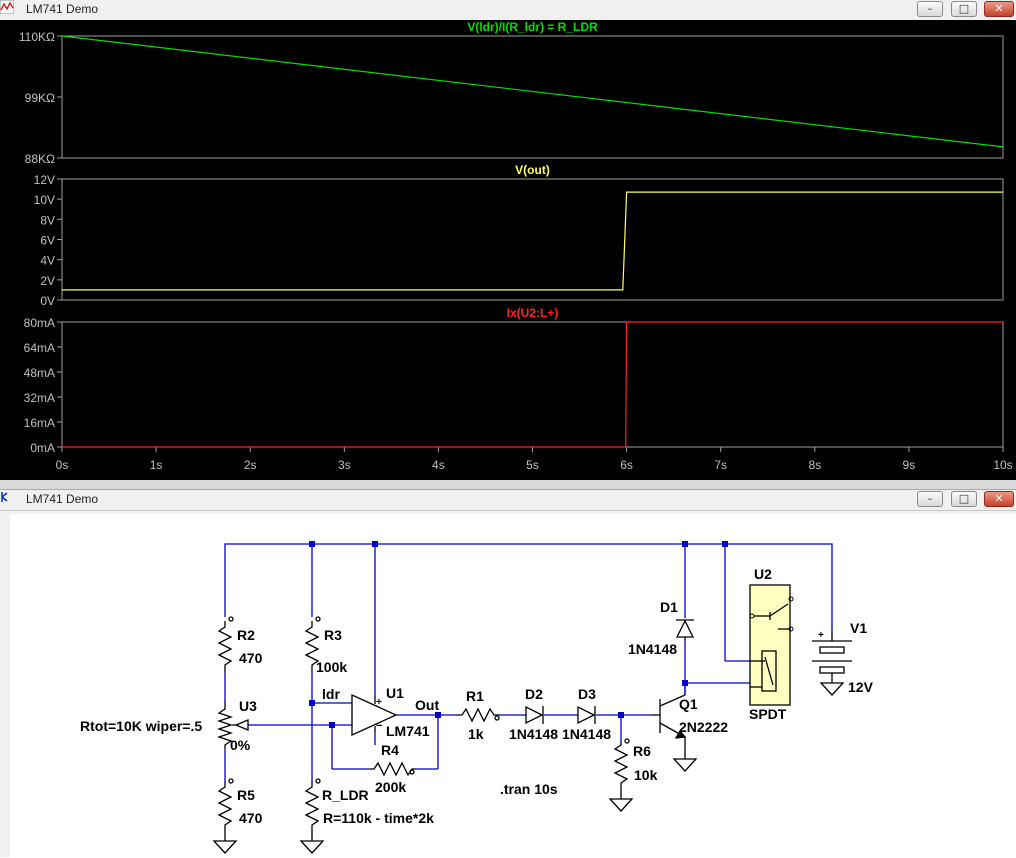 The image size is (1016, 858). Describe the element at coordinates (508, 484) in the screenshot. I see `window-separator` at that location.